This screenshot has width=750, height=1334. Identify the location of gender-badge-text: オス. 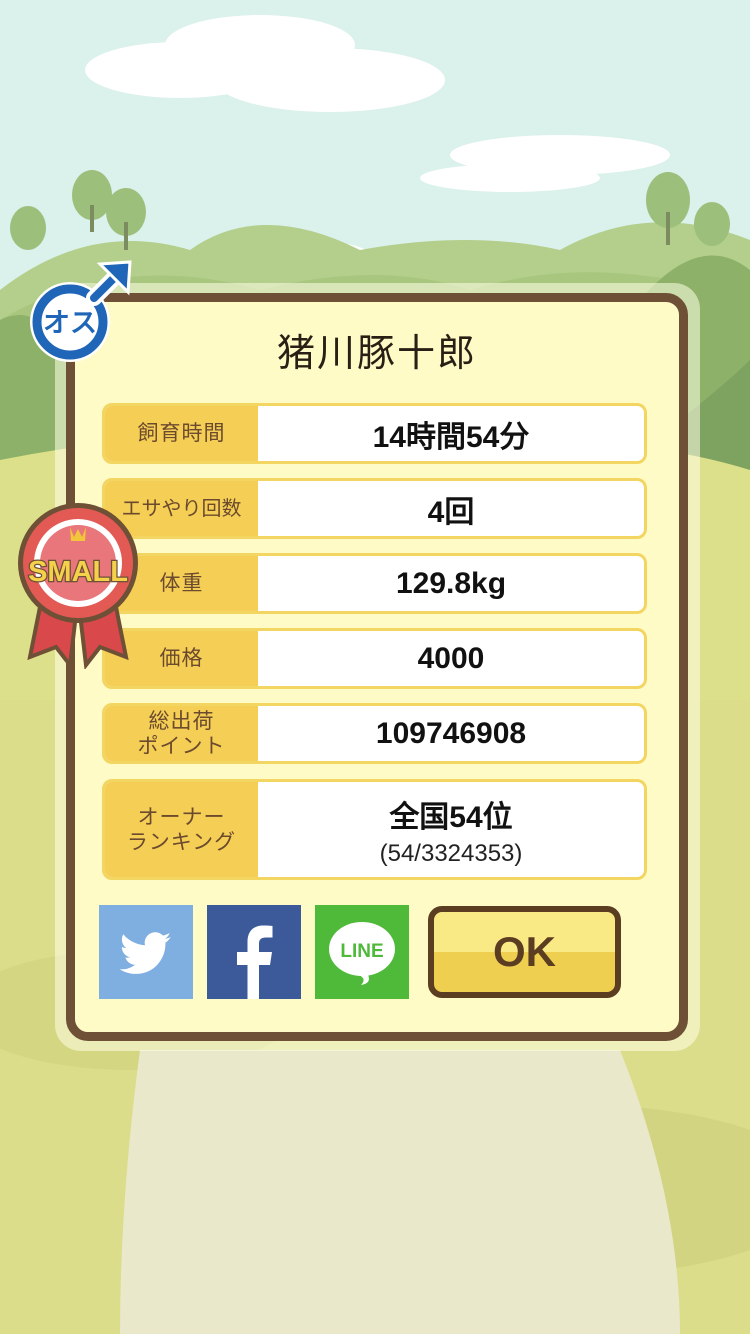
(70, 323).